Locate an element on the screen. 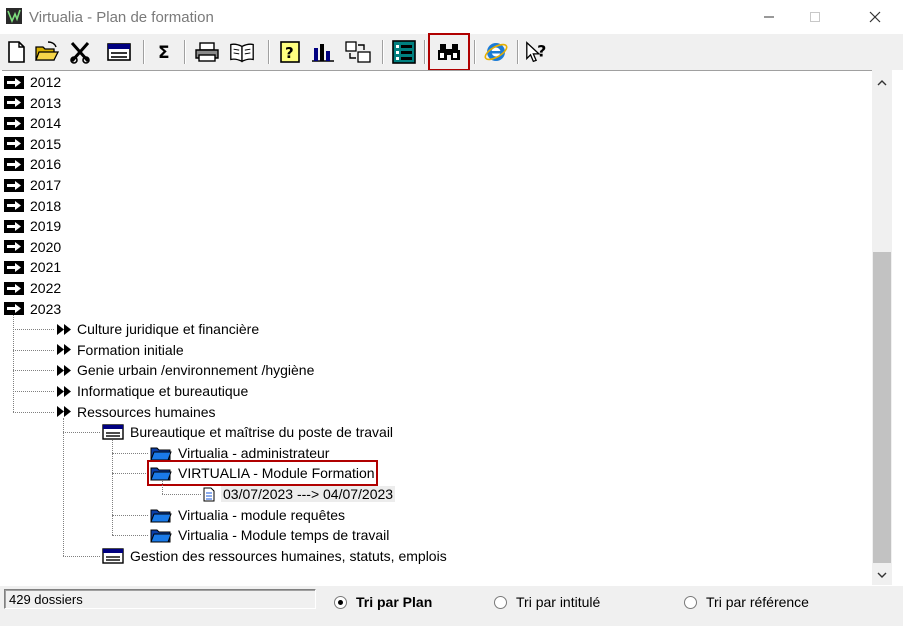 This screenshot has width=903, height=626. transfer-icon is located at coordinates (358, 52).